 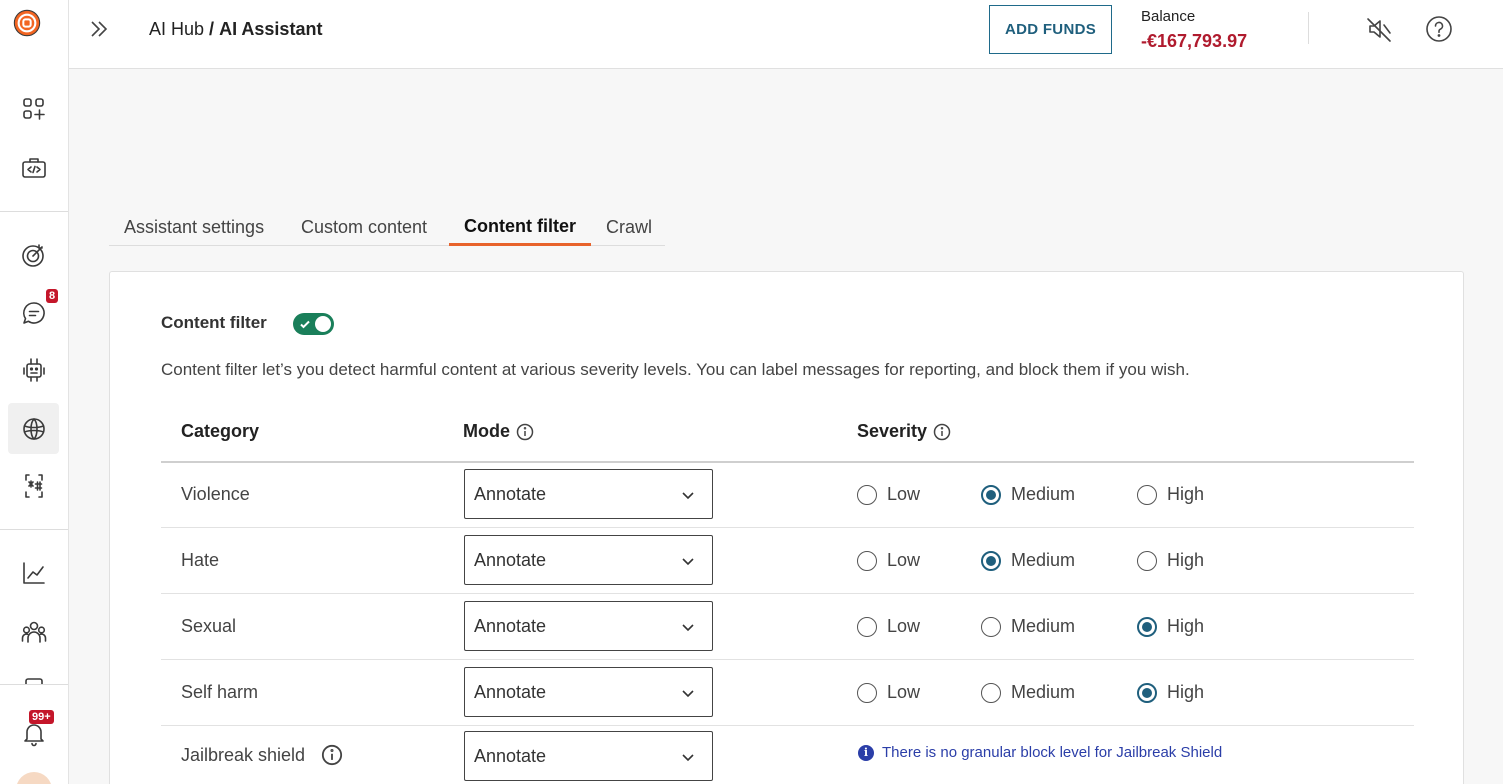 I want to click on help-icon, so click(x=1439, y=29).